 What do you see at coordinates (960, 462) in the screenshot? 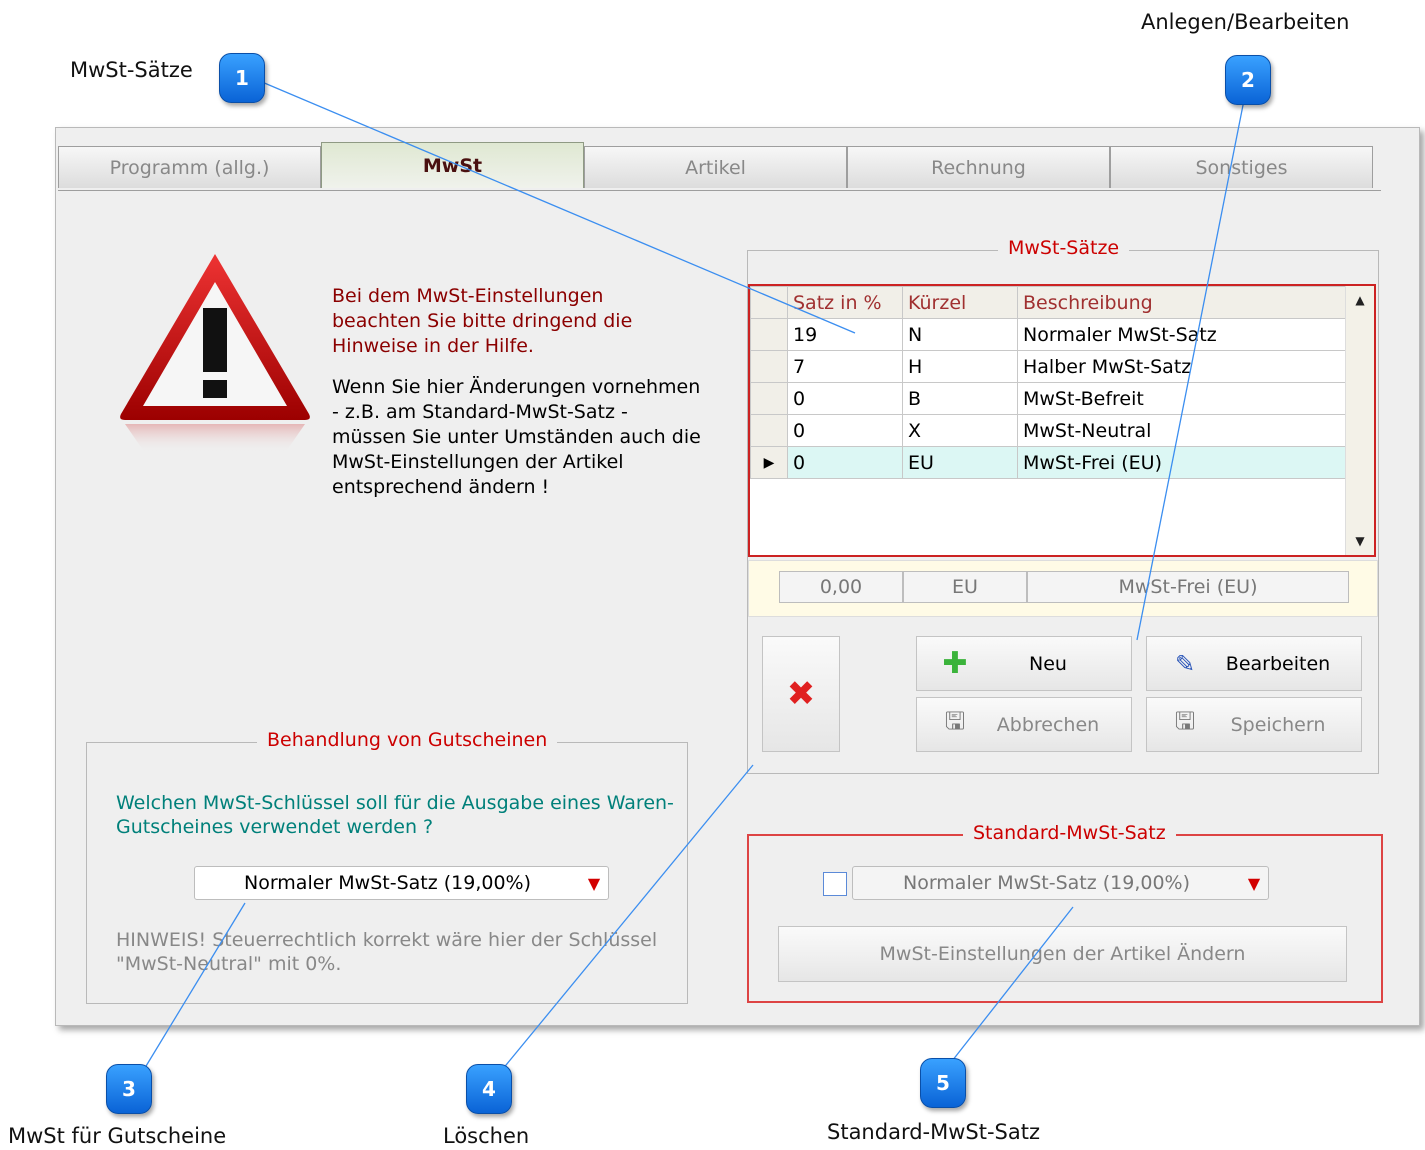
I see `cell-code: EU` at bounding box center [960, 462].